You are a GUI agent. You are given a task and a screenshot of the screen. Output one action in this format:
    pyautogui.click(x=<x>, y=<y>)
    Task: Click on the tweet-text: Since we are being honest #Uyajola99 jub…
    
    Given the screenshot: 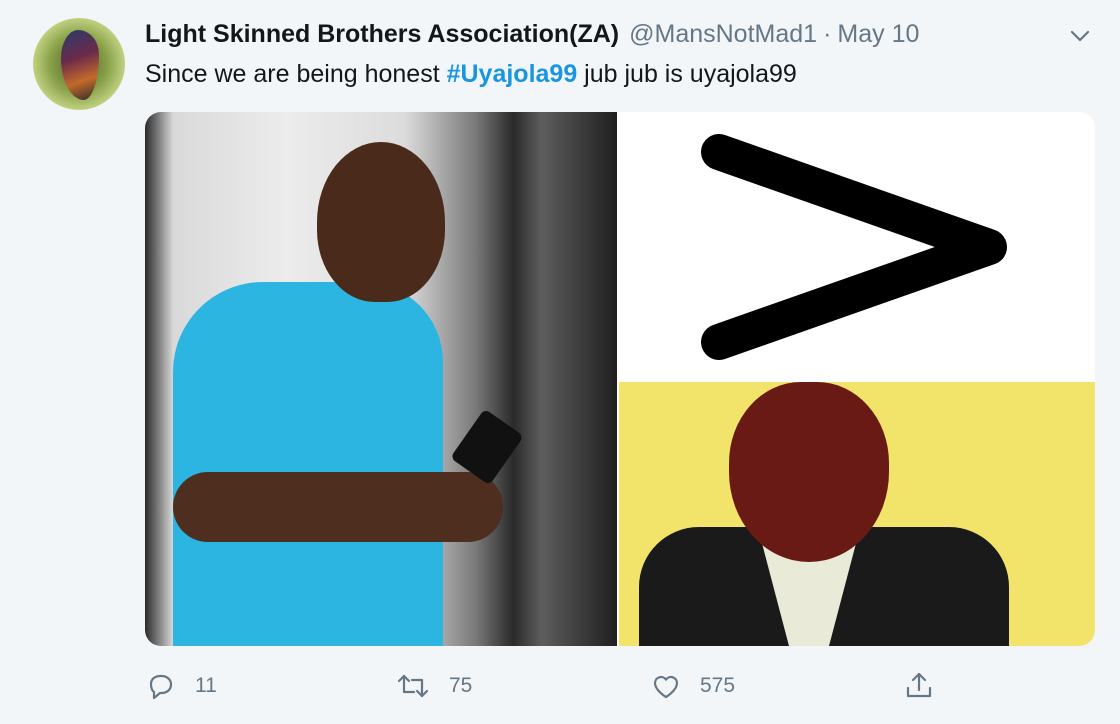 What is the action you would take?
    pyautogui.click(x=471, y=74)
    